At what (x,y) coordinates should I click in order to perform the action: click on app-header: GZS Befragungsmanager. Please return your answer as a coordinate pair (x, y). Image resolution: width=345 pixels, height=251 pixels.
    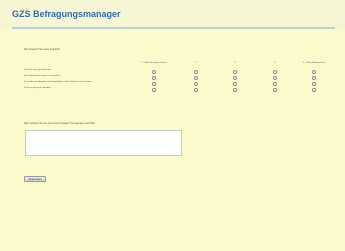
    Looking at the image, I should click on (172, 15).